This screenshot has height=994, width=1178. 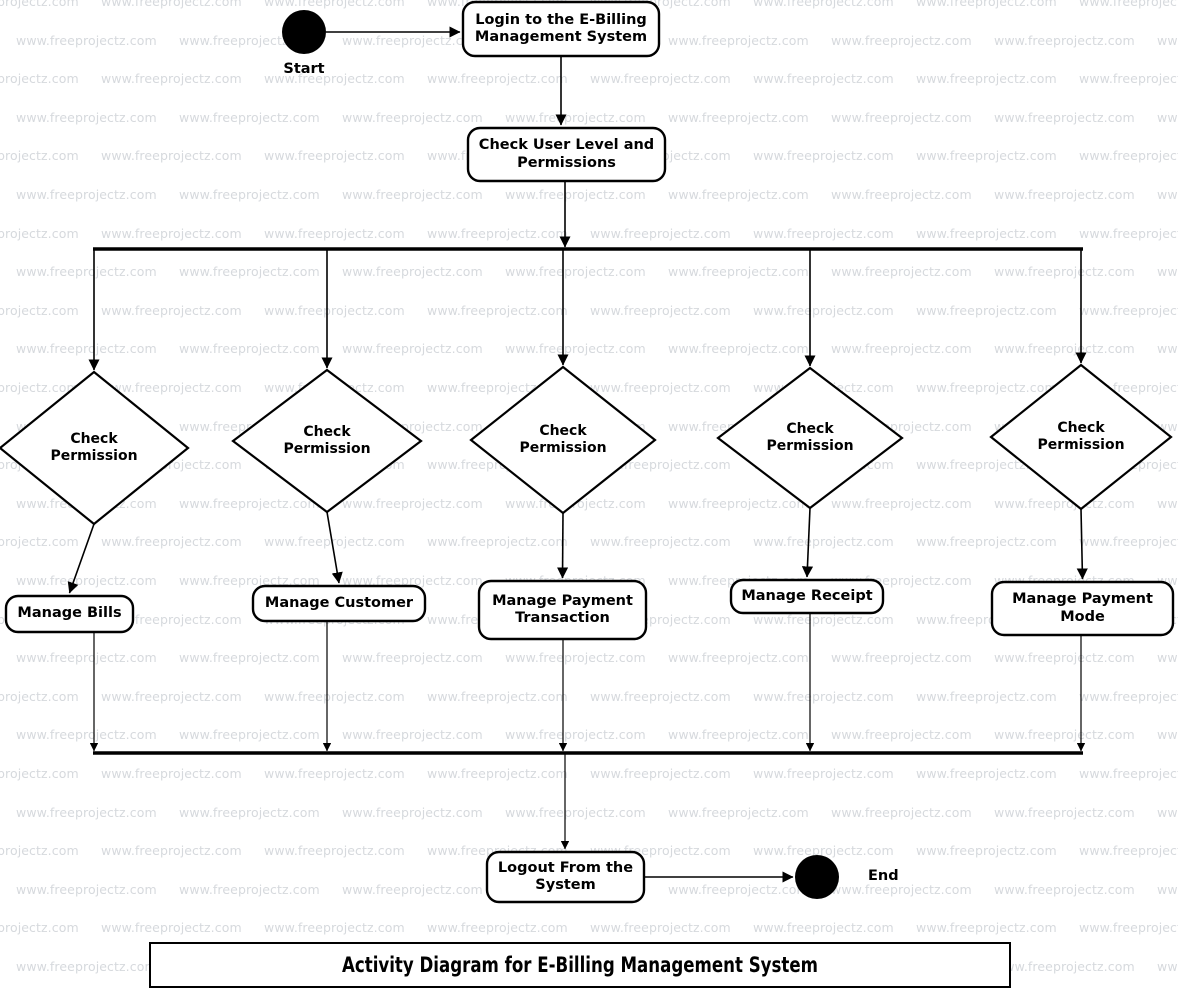 What do you see at coordinates (807, 595) in the screenshot?
I see `activity-receipt-label: Manage Receipt` at bounding box center [807, 595].